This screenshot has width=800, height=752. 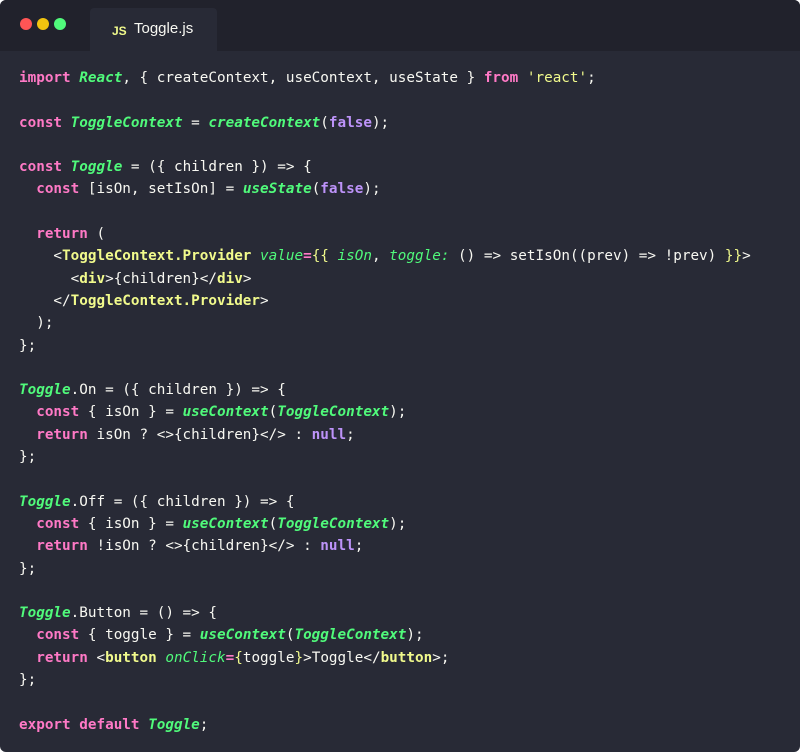 What do you see at coordinates (119, 31) in the screenshot?
I see `javascript-file-icon: JS` at bounding box center [119, 31].